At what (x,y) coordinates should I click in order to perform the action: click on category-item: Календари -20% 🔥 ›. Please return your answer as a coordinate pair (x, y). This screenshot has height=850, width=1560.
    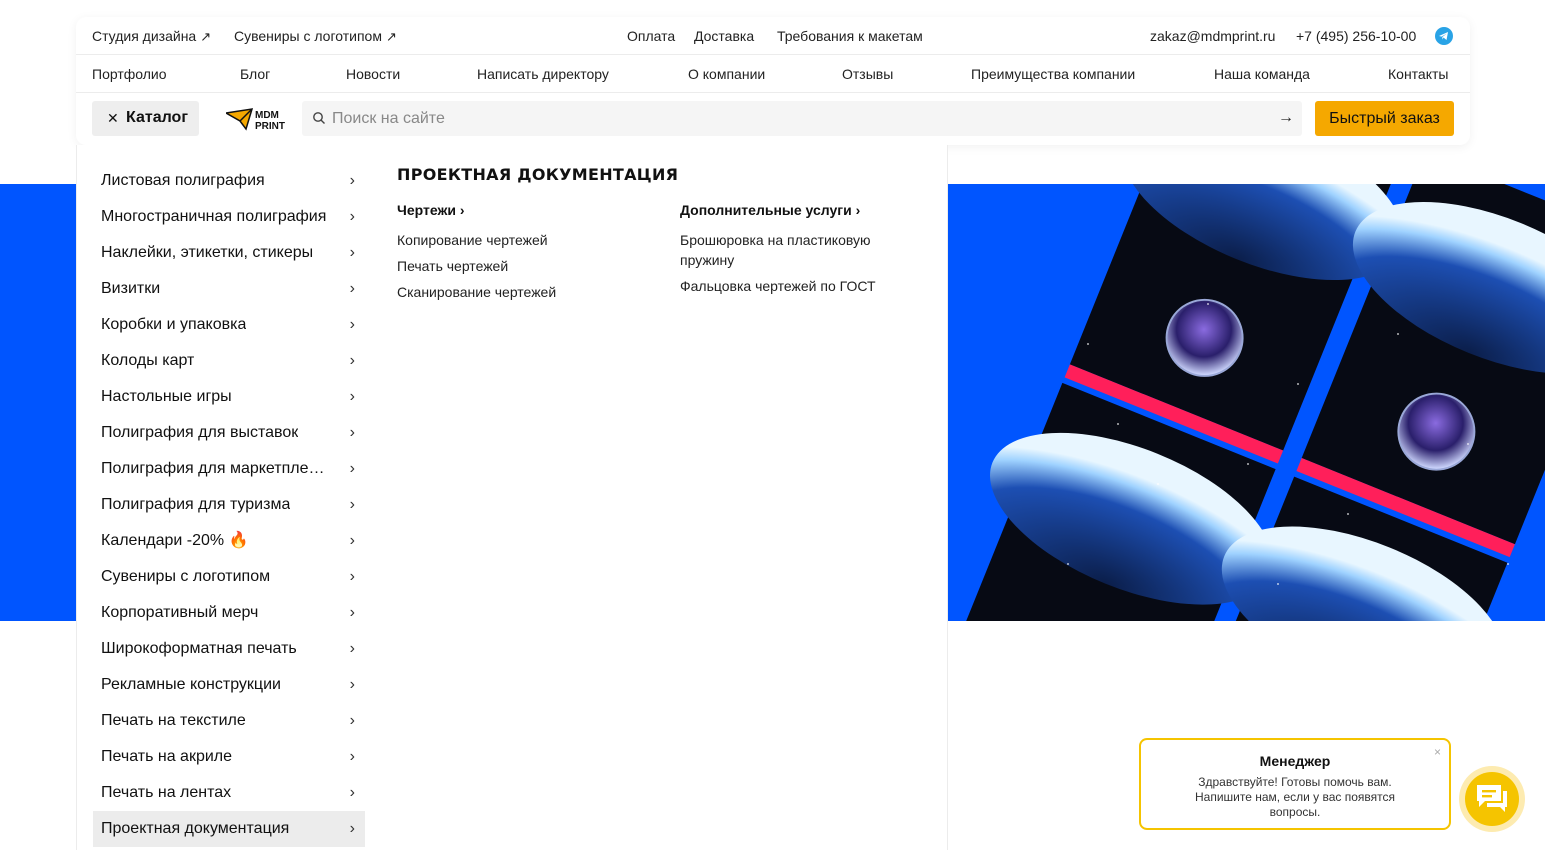
    Looking at the image, I should click on (229, 541).